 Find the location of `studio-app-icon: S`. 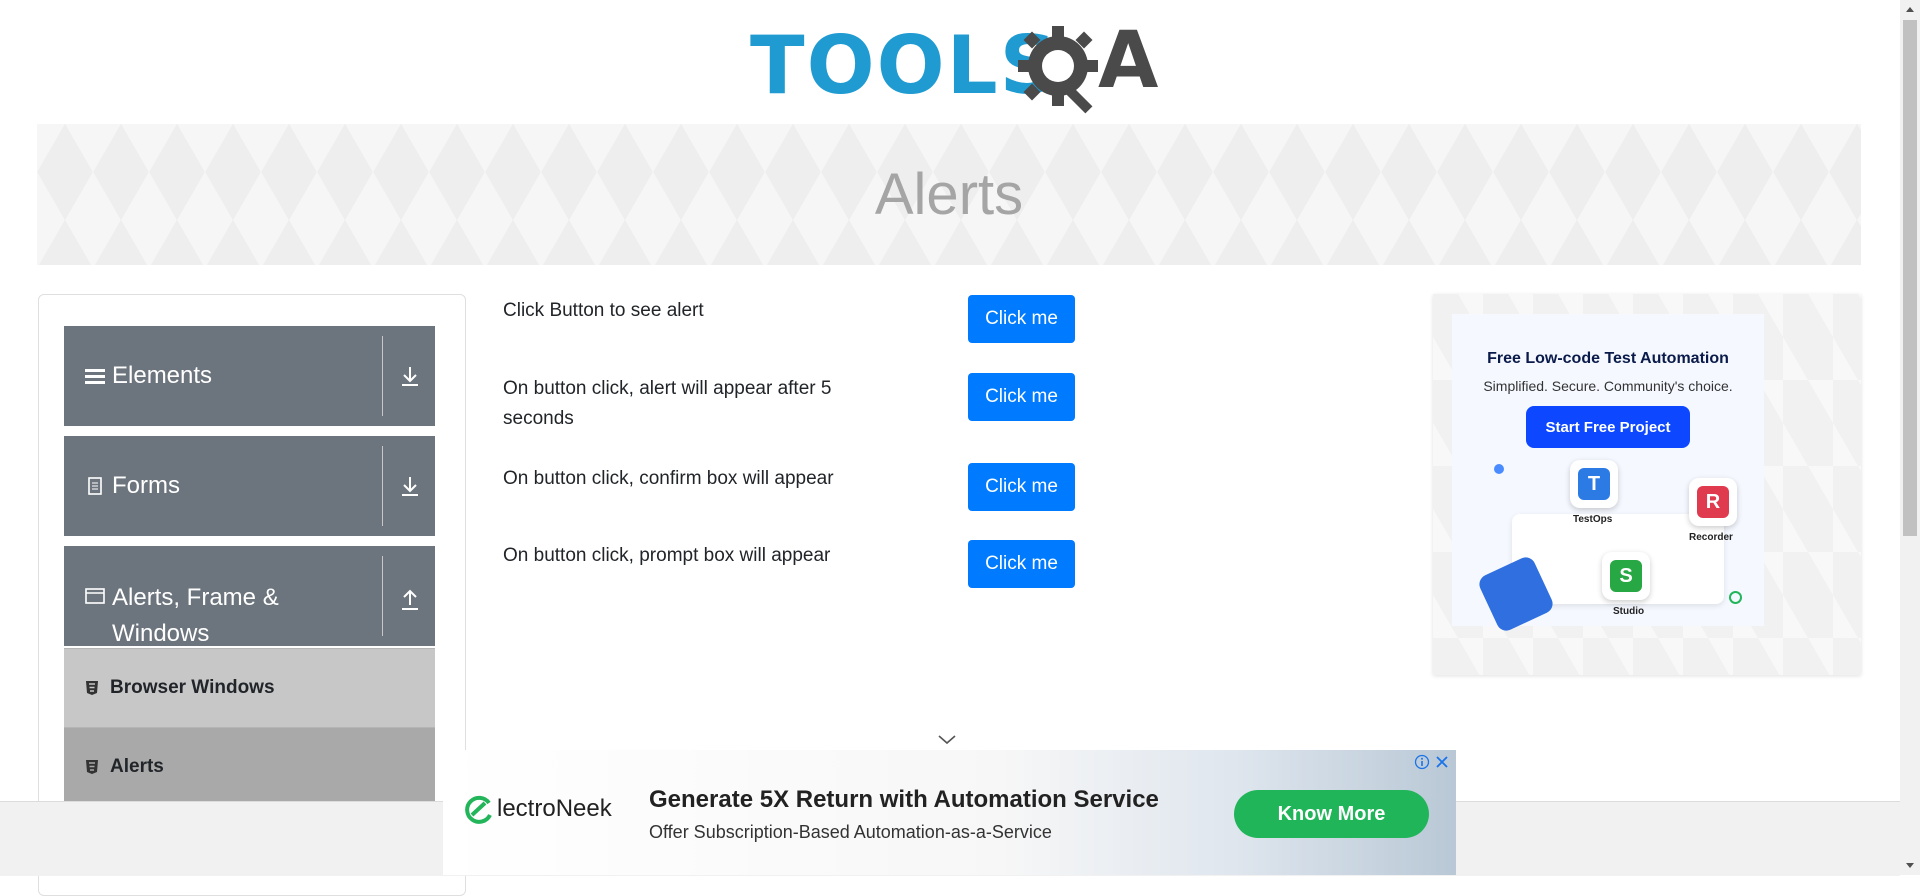

studio-app-icon: S is located at coordinates (1626, 576).